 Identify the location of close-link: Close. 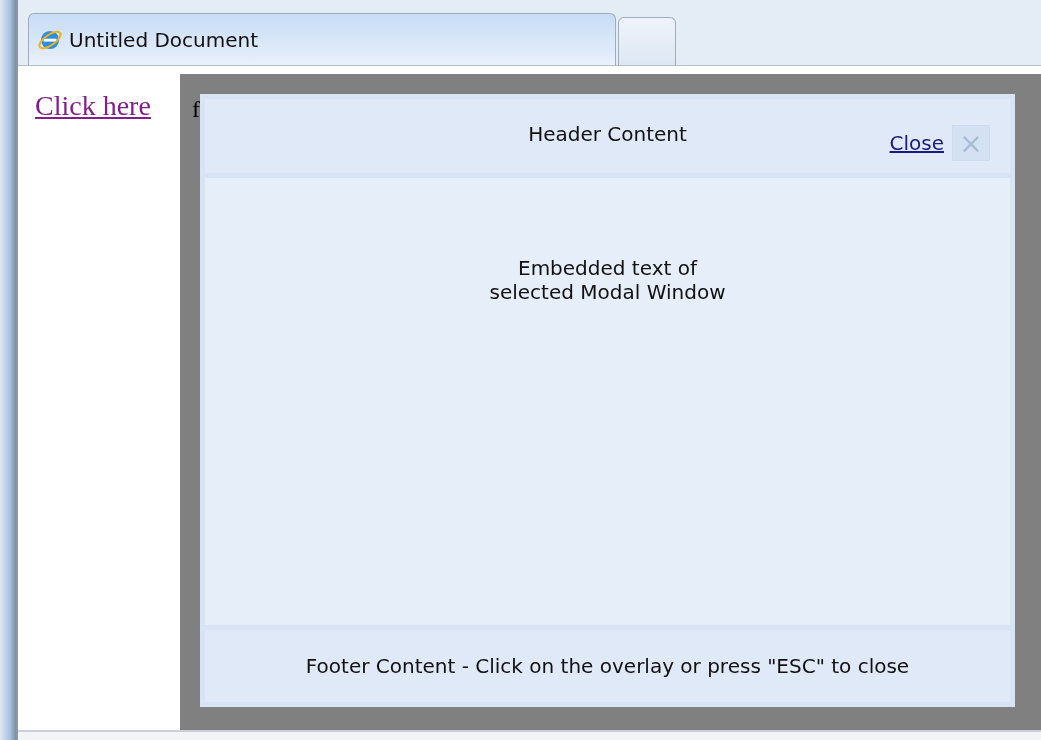
(916, 143).